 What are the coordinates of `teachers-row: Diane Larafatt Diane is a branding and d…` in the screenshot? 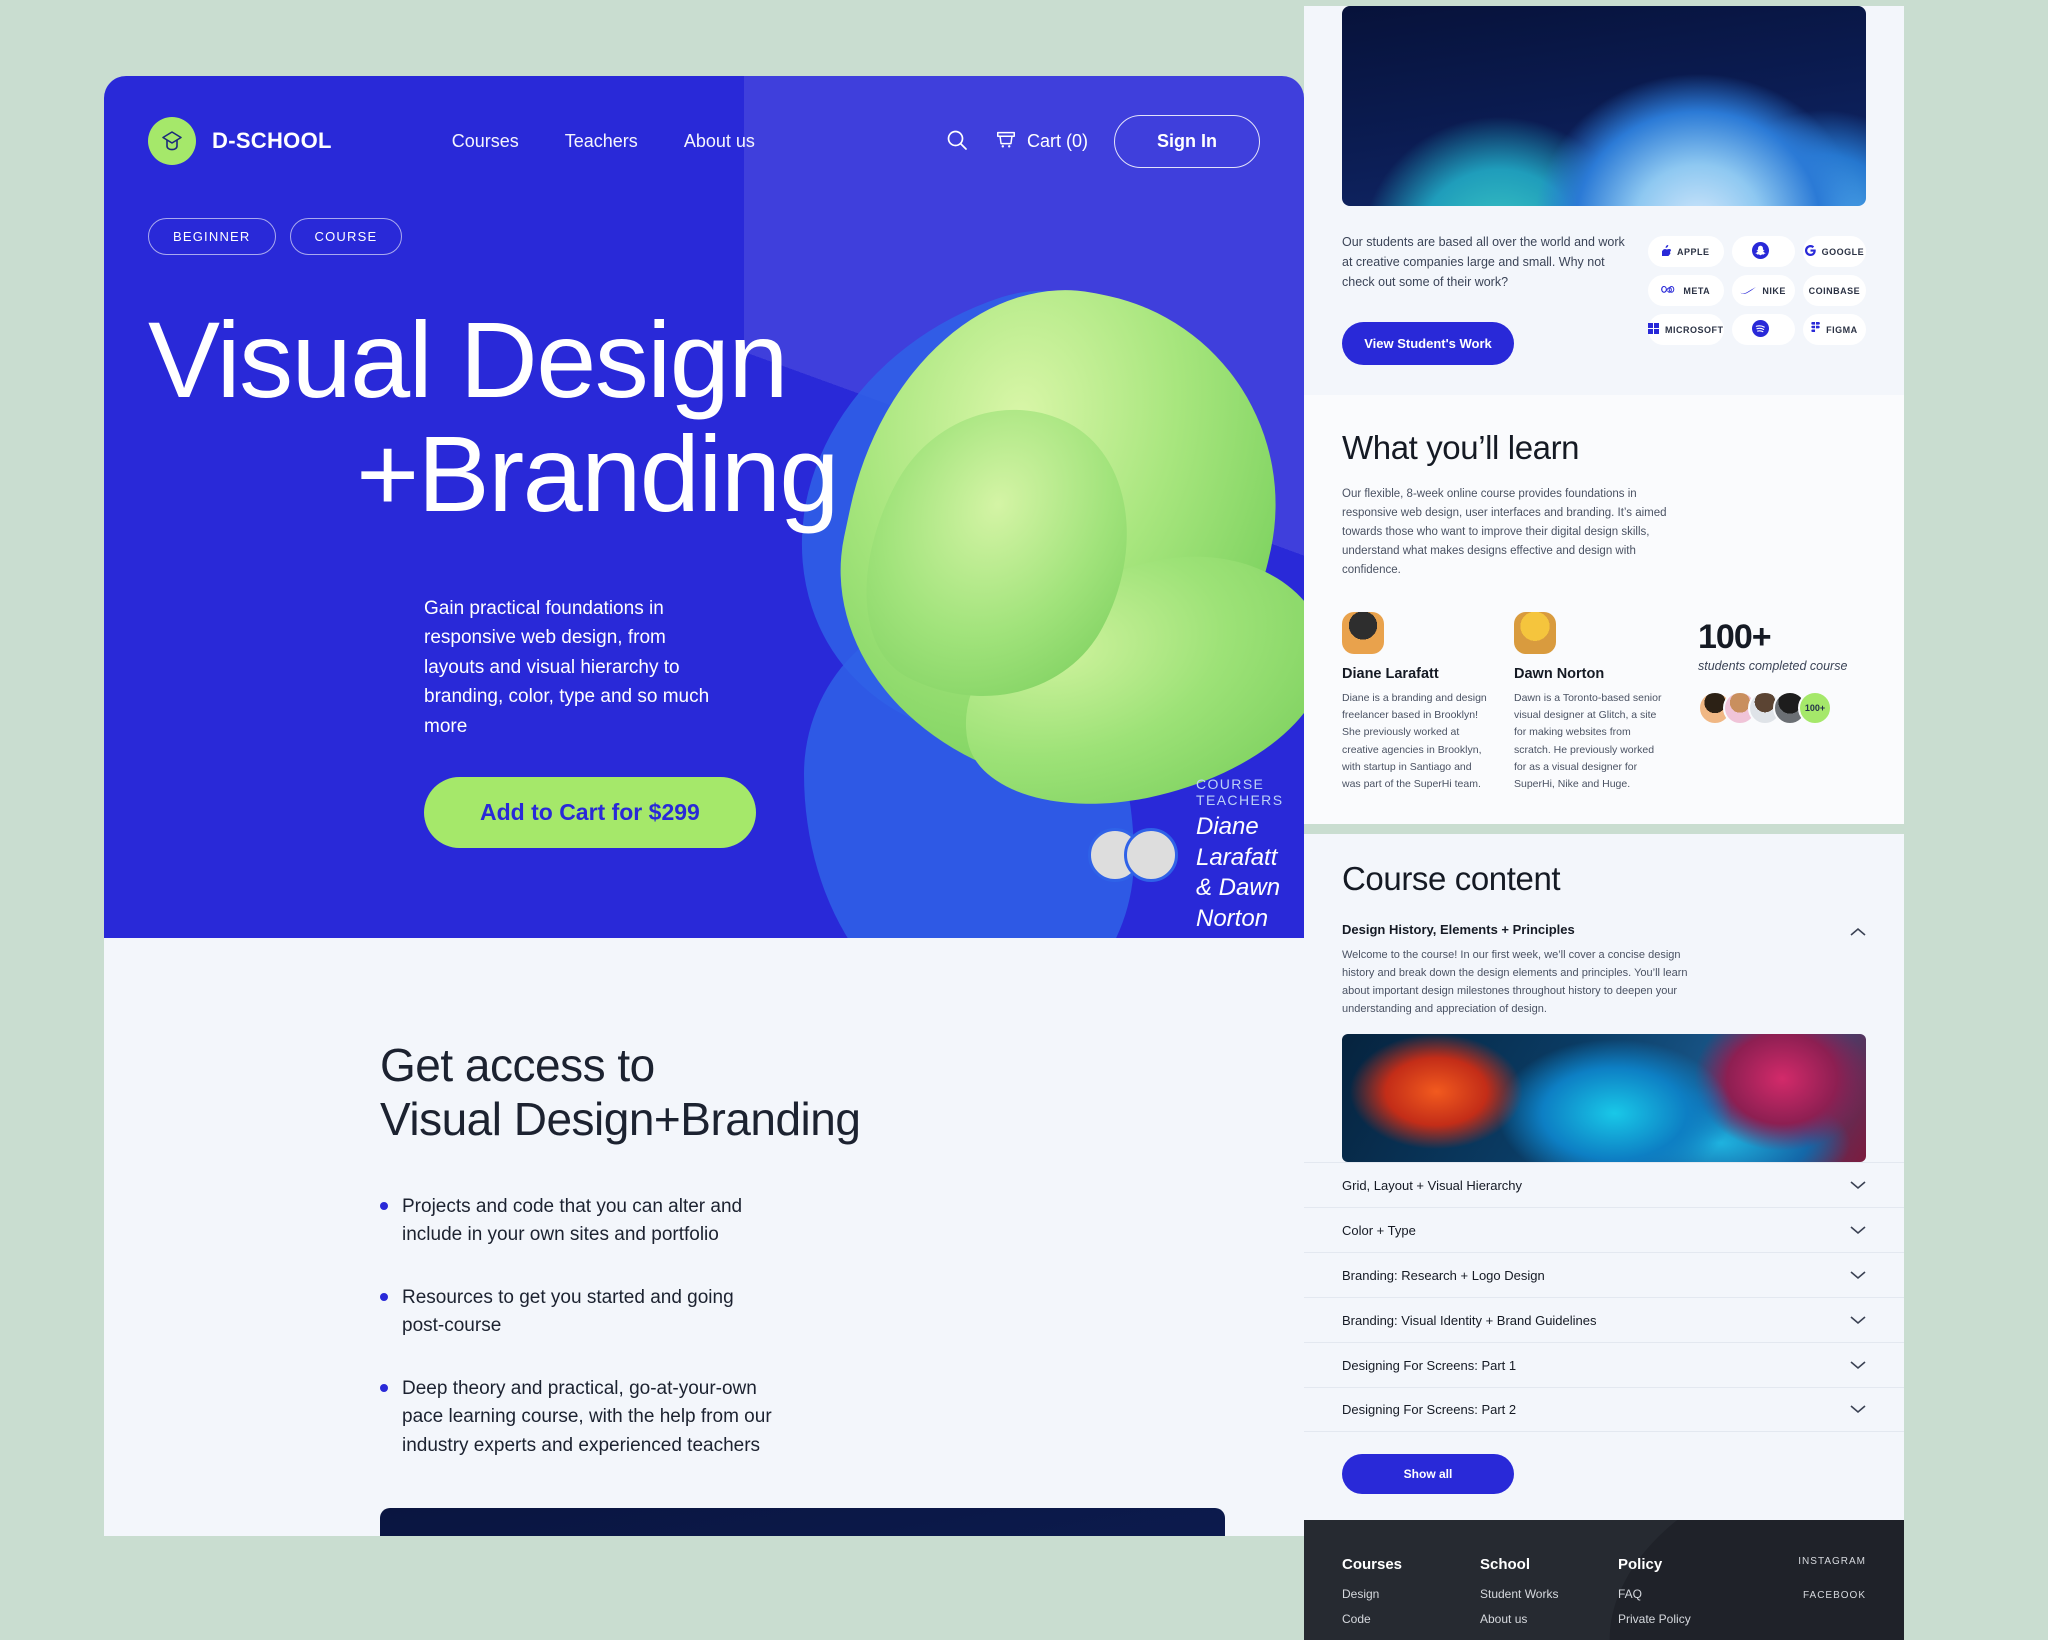 It's located at (1604, 702).